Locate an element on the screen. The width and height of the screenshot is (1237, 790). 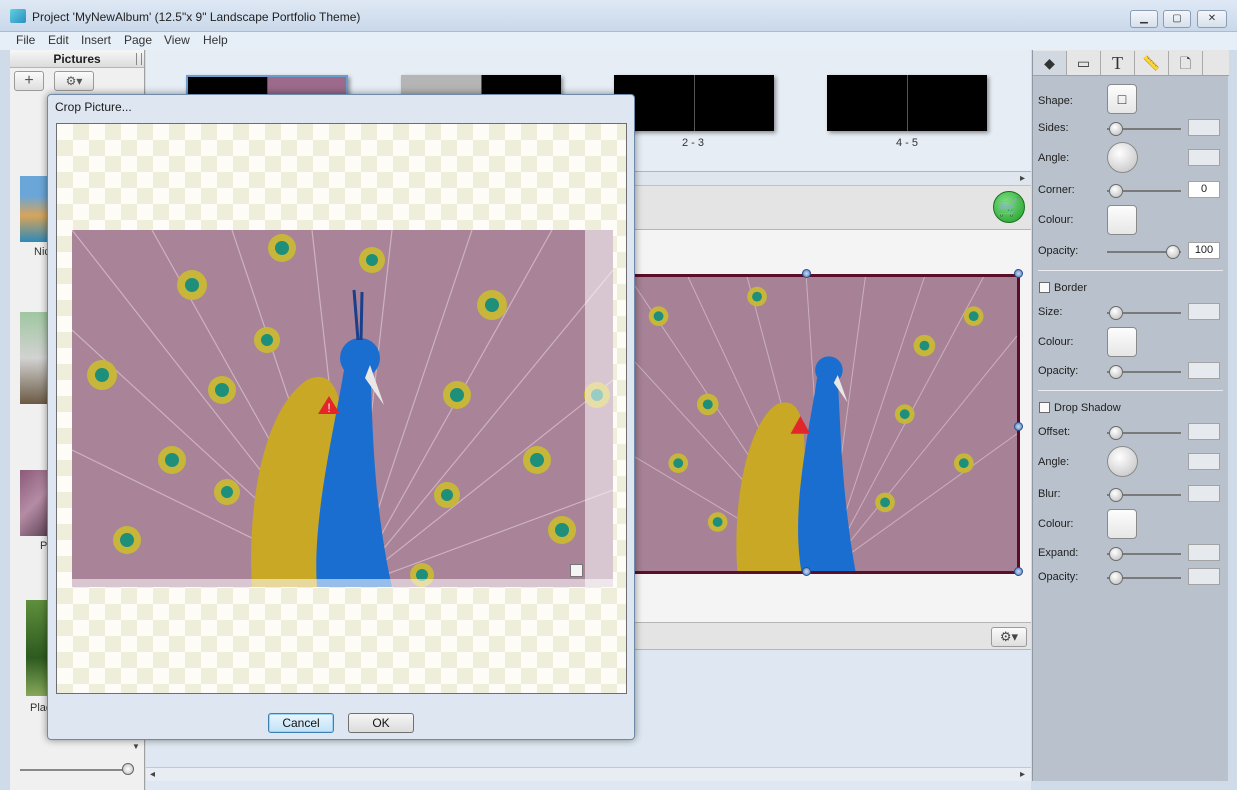
minimize-button: ▁ is located at coordinates (1144, 19).